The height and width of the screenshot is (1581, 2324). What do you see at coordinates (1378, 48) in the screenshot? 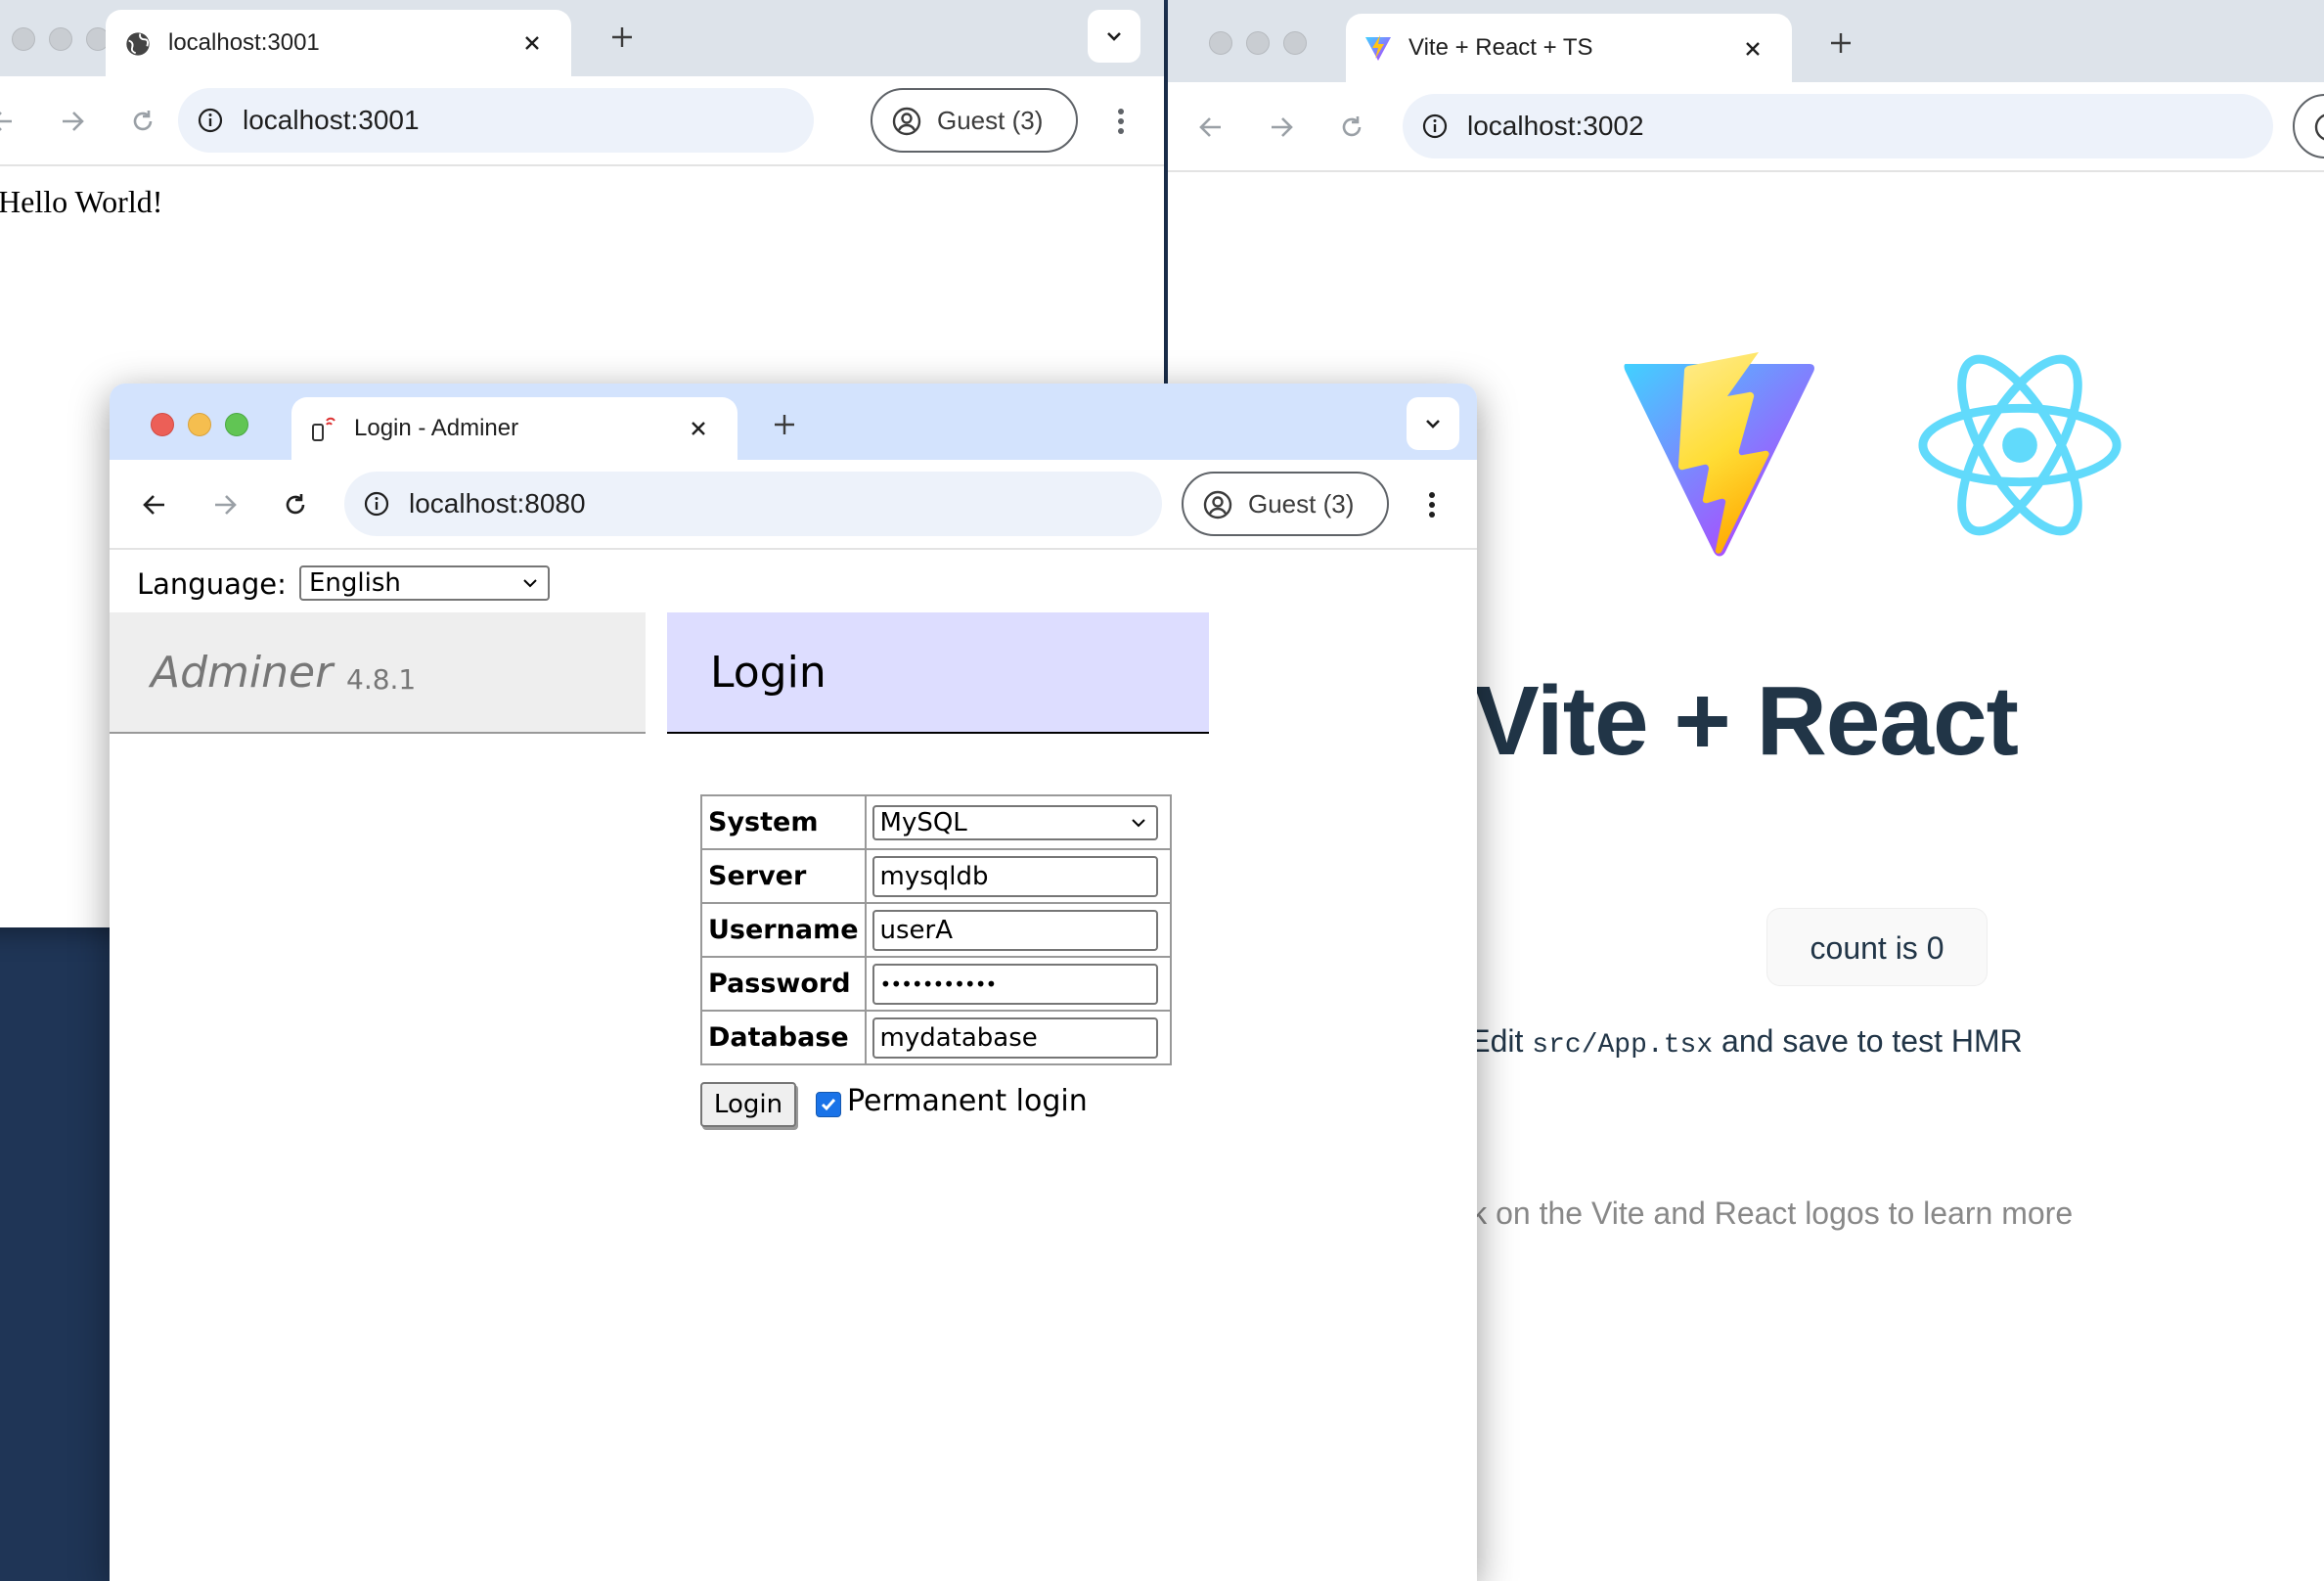
I see `vite-favicon-icon` at bounding box center [1378, 48].